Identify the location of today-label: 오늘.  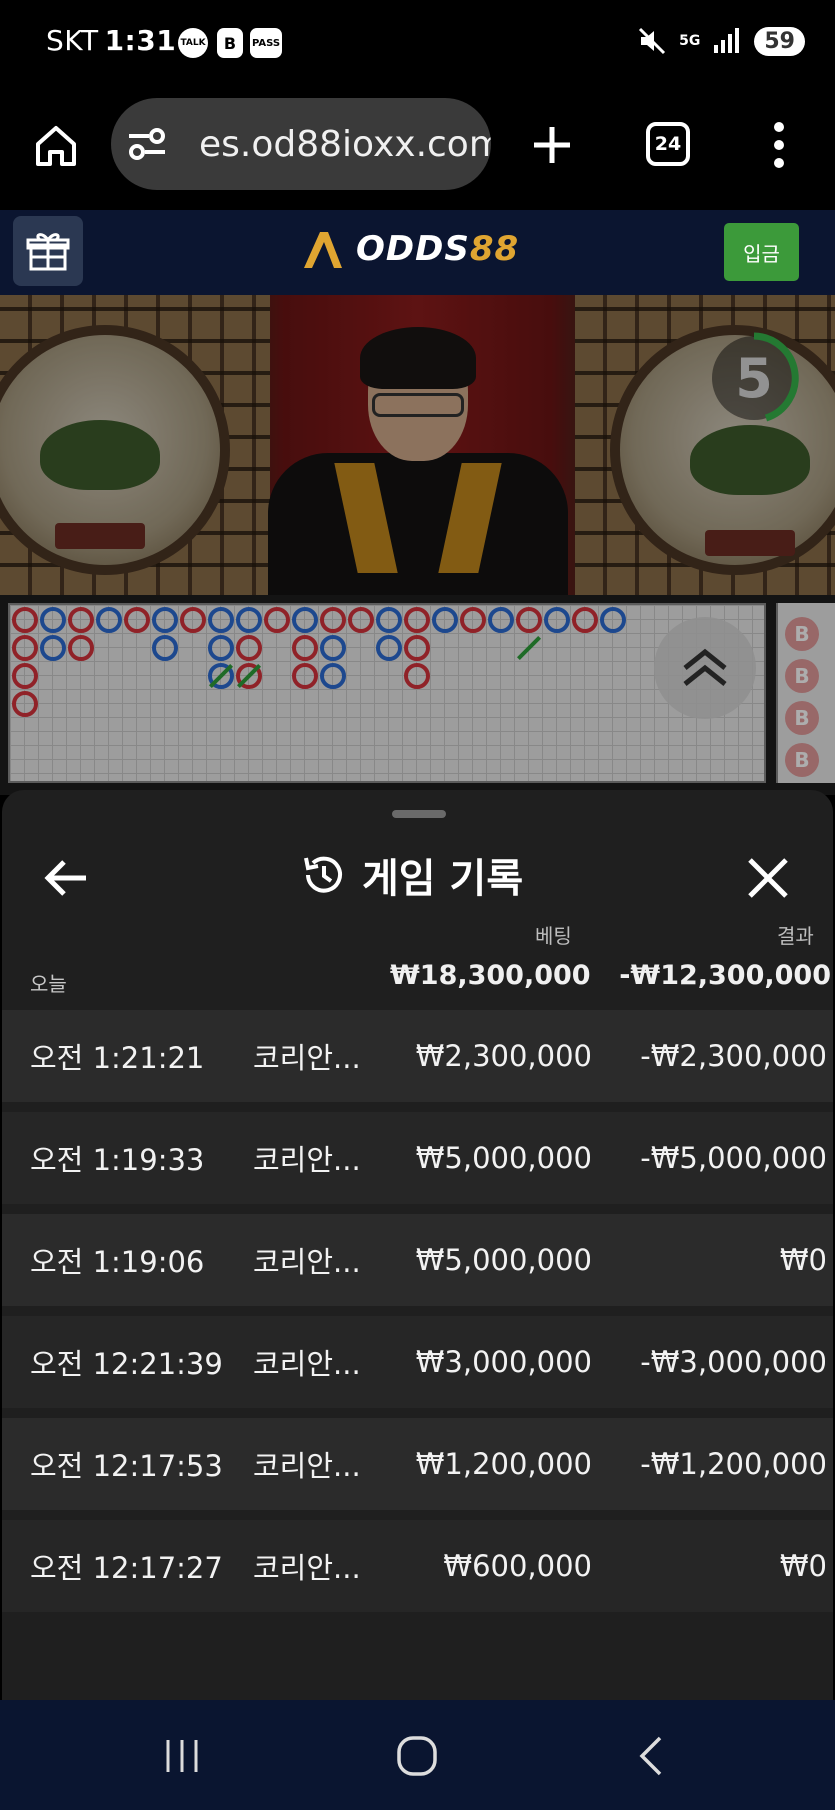
(48, 984).